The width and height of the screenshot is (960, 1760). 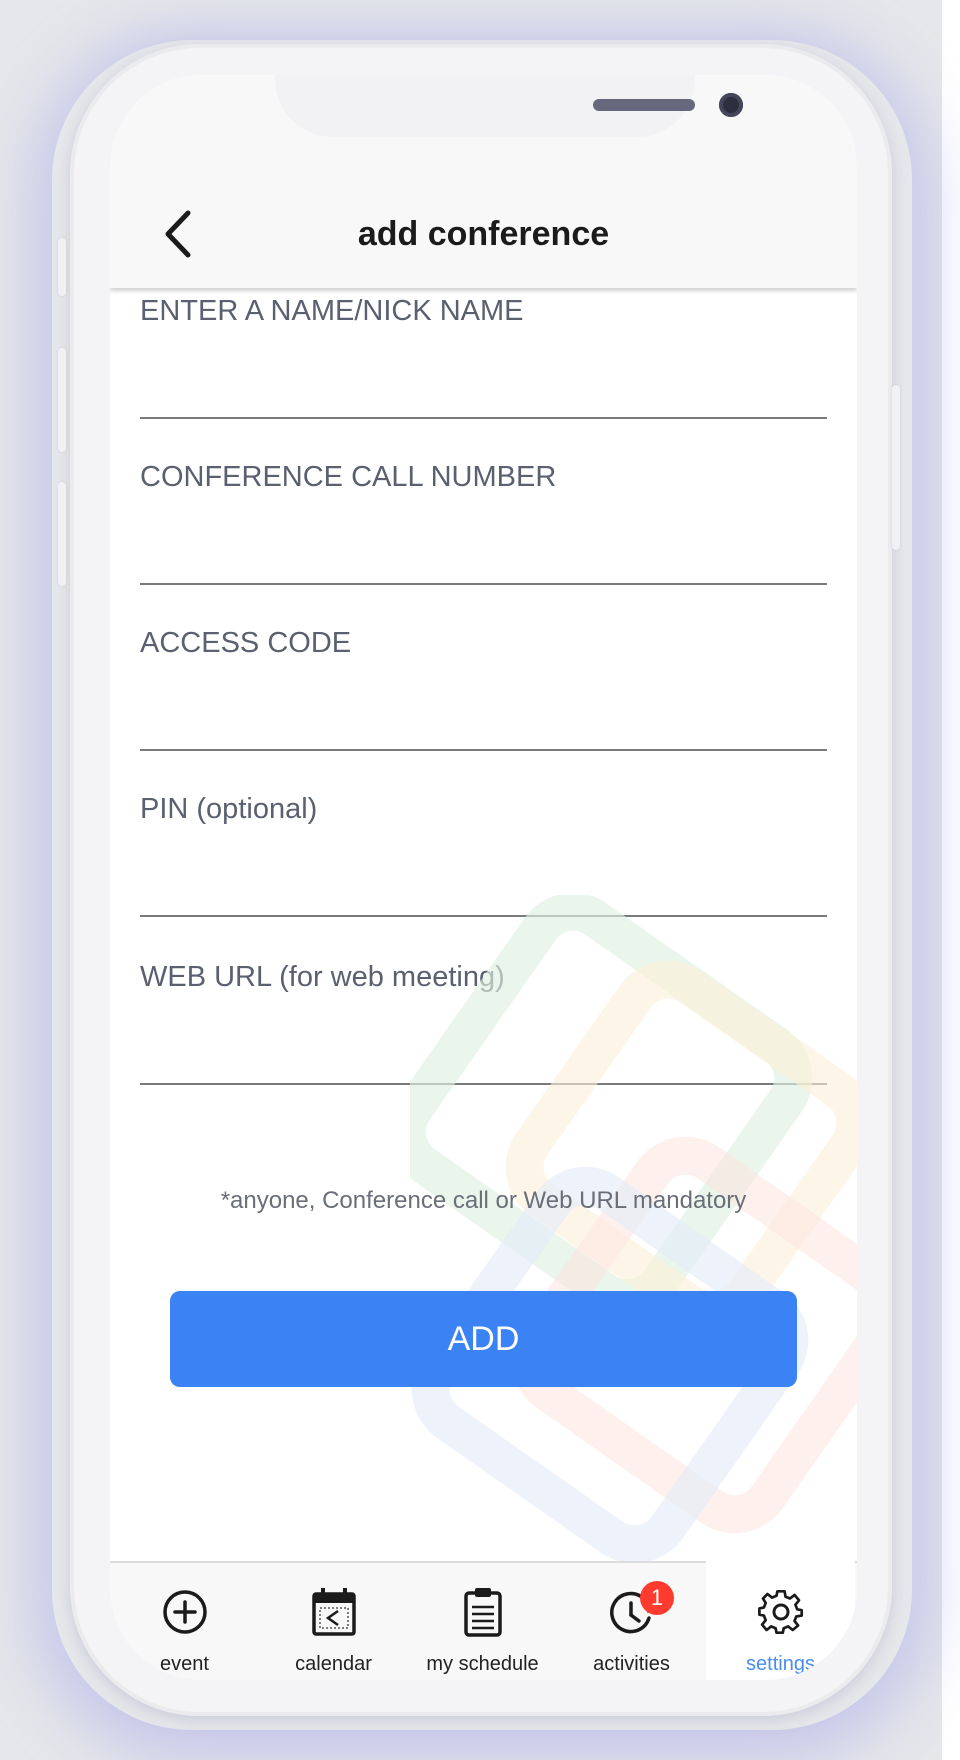 What do you see at coordinates (951, 880) in the screenshot?
I see `page-edge` at bounding box center [951, 880].